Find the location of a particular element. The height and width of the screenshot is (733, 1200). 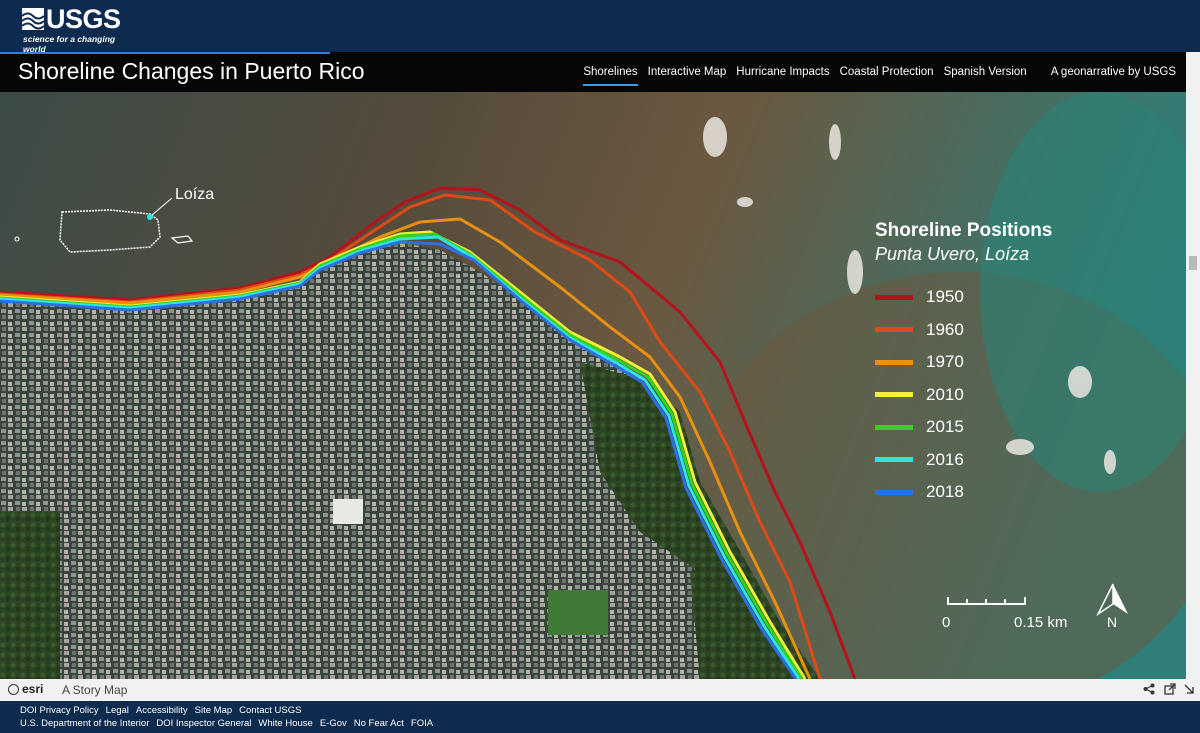

north-label: N is located at coordinates (1112, 622).